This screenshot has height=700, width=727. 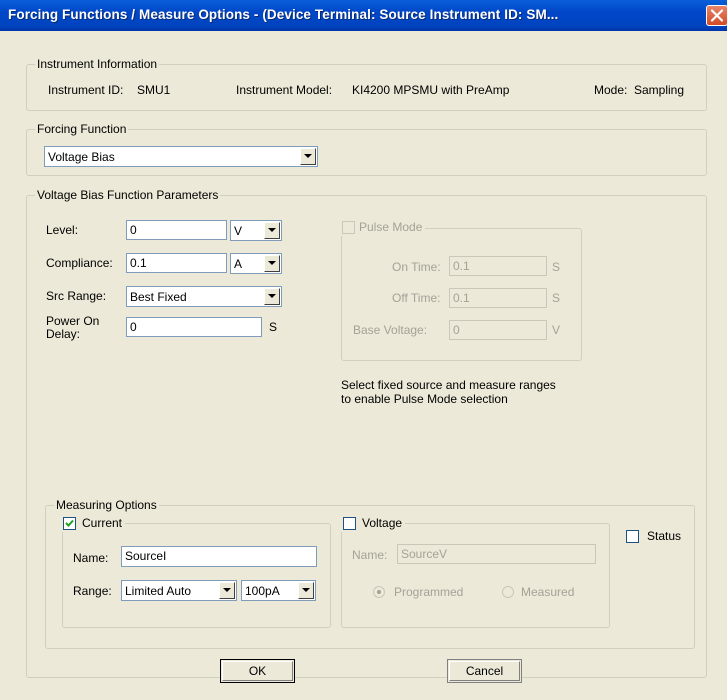 What do you see at coordinates (349, 523) in the screenshot?
I see `voltage-checkbox` at bounding box center [349, 523].